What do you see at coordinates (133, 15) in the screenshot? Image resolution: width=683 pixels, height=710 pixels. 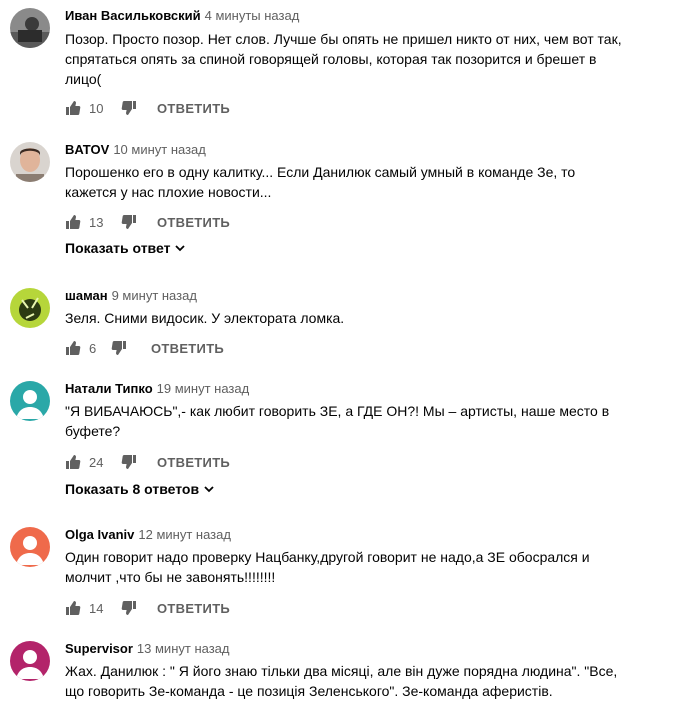 I see `author-name: Иван Васильковский` at bounding box center [133, 15].